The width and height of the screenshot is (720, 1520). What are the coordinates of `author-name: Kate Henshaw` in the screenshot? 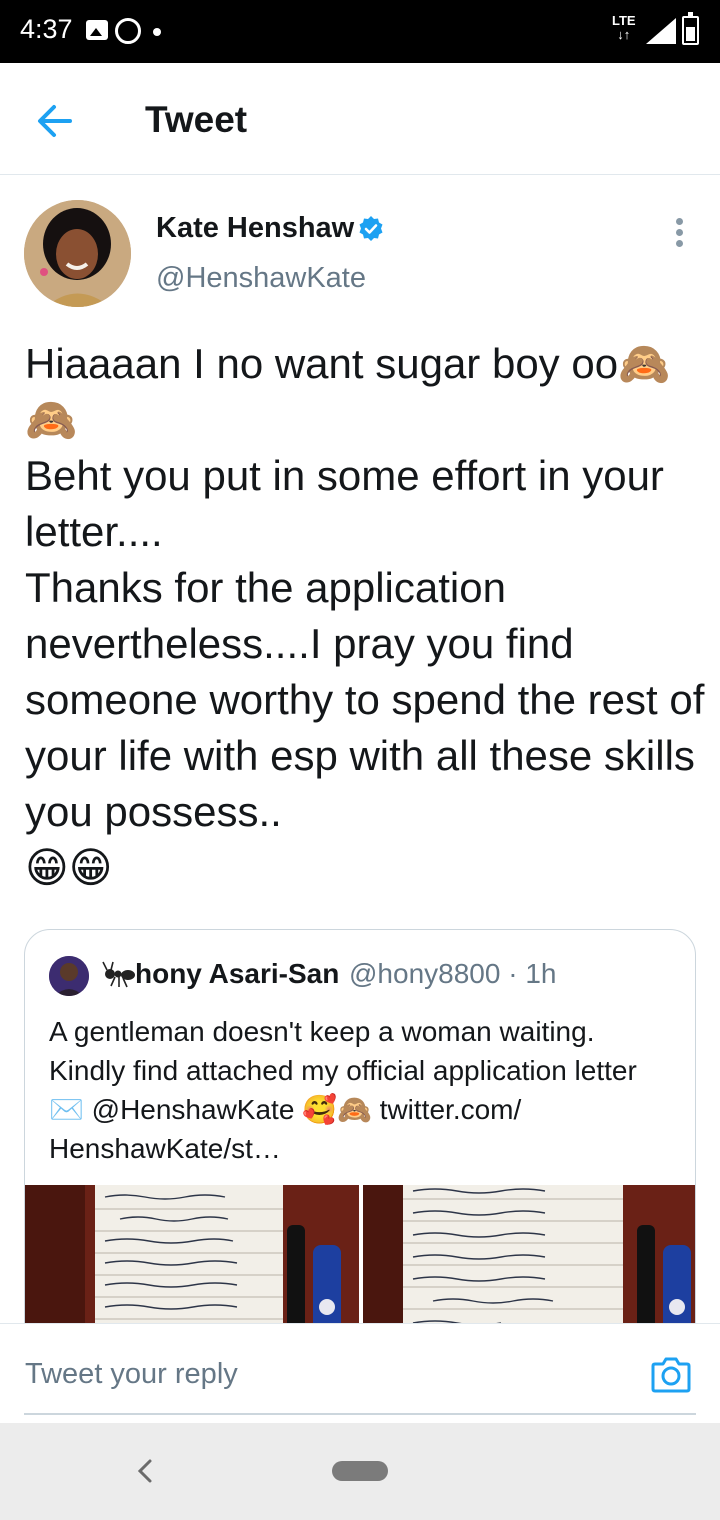 It's located at (255, 228).